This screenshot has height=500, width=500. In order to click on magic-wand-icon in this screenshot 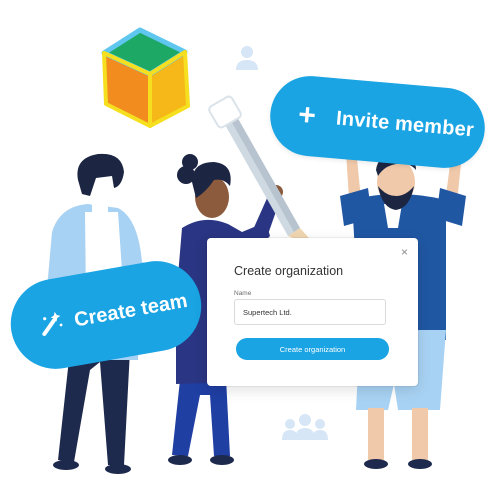, I will do `click(52, 323)`.